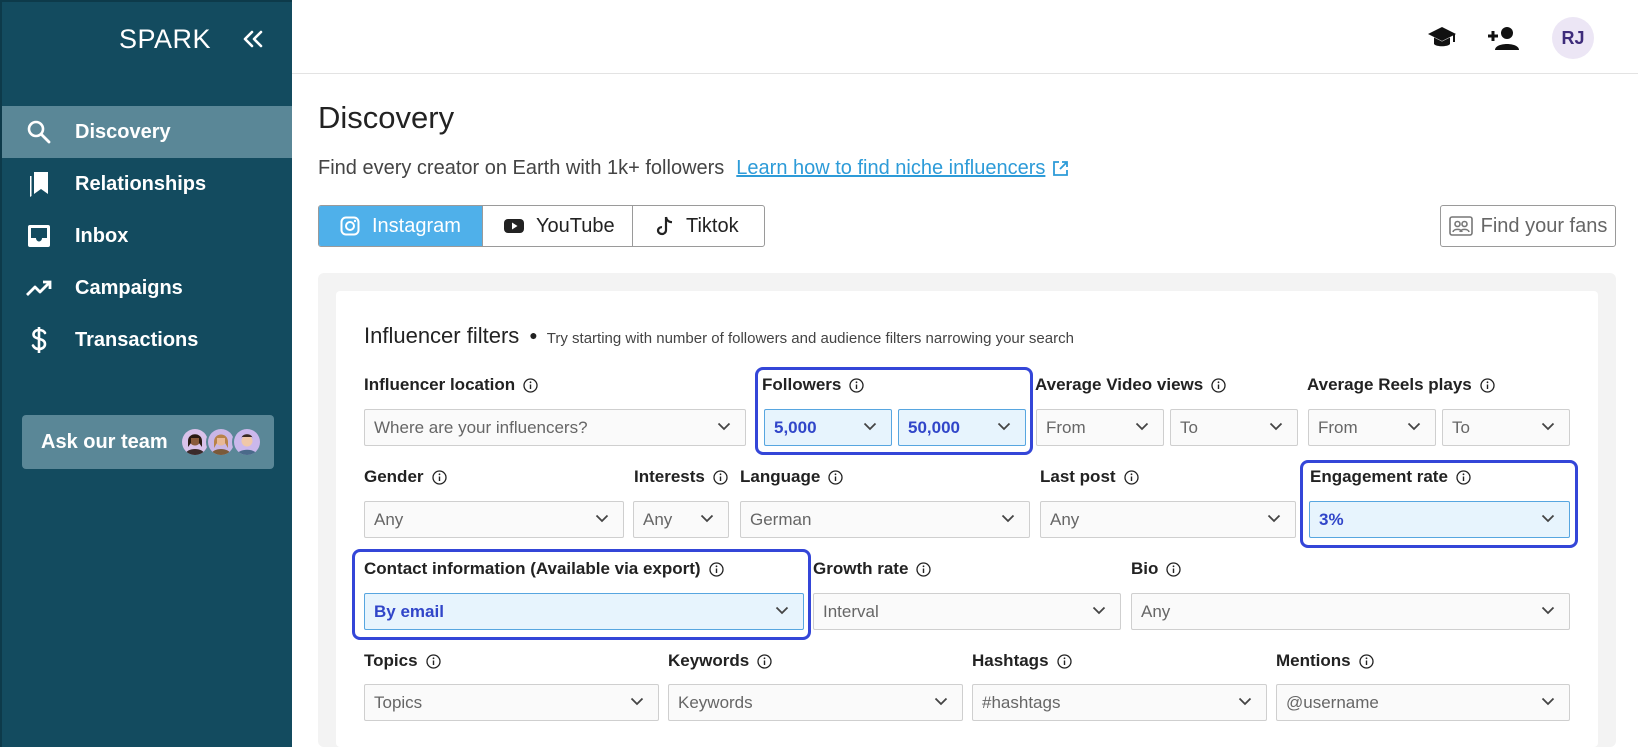  Describe the element at coordinates (669, 476) in the screenshot. I see `label-text: Interests` at that location.